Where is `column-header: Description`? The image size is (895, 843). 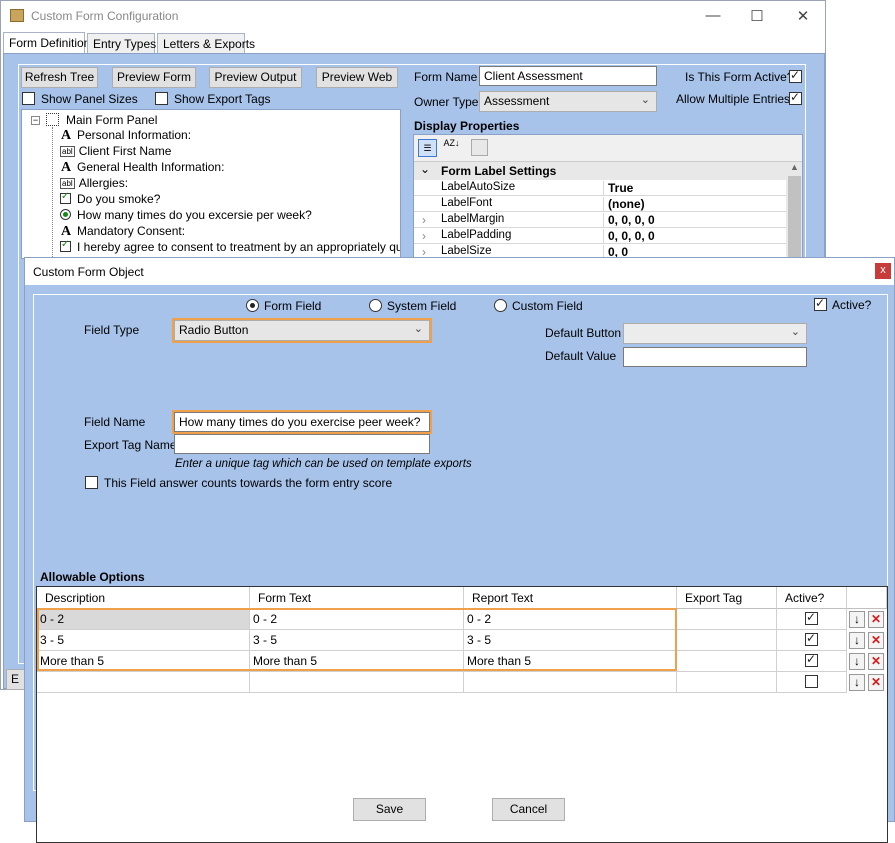 column-header: Description is located at coordinates (143, 598).